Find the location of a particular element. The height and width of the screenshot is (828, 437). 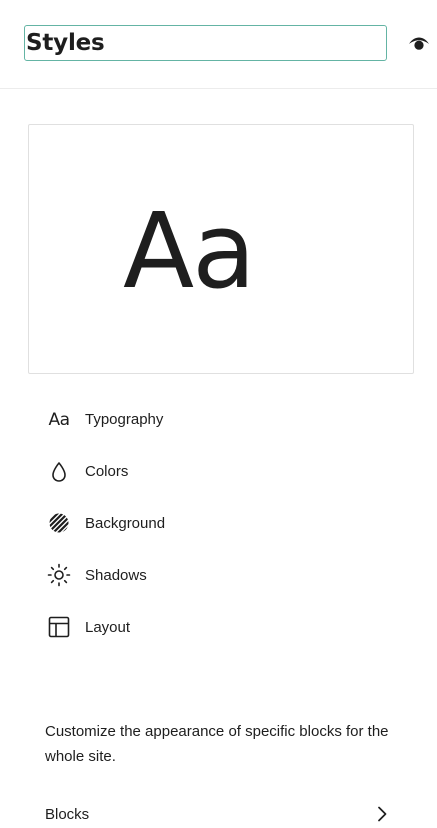

chevron-right-icon is located at coordinates (382, 814).